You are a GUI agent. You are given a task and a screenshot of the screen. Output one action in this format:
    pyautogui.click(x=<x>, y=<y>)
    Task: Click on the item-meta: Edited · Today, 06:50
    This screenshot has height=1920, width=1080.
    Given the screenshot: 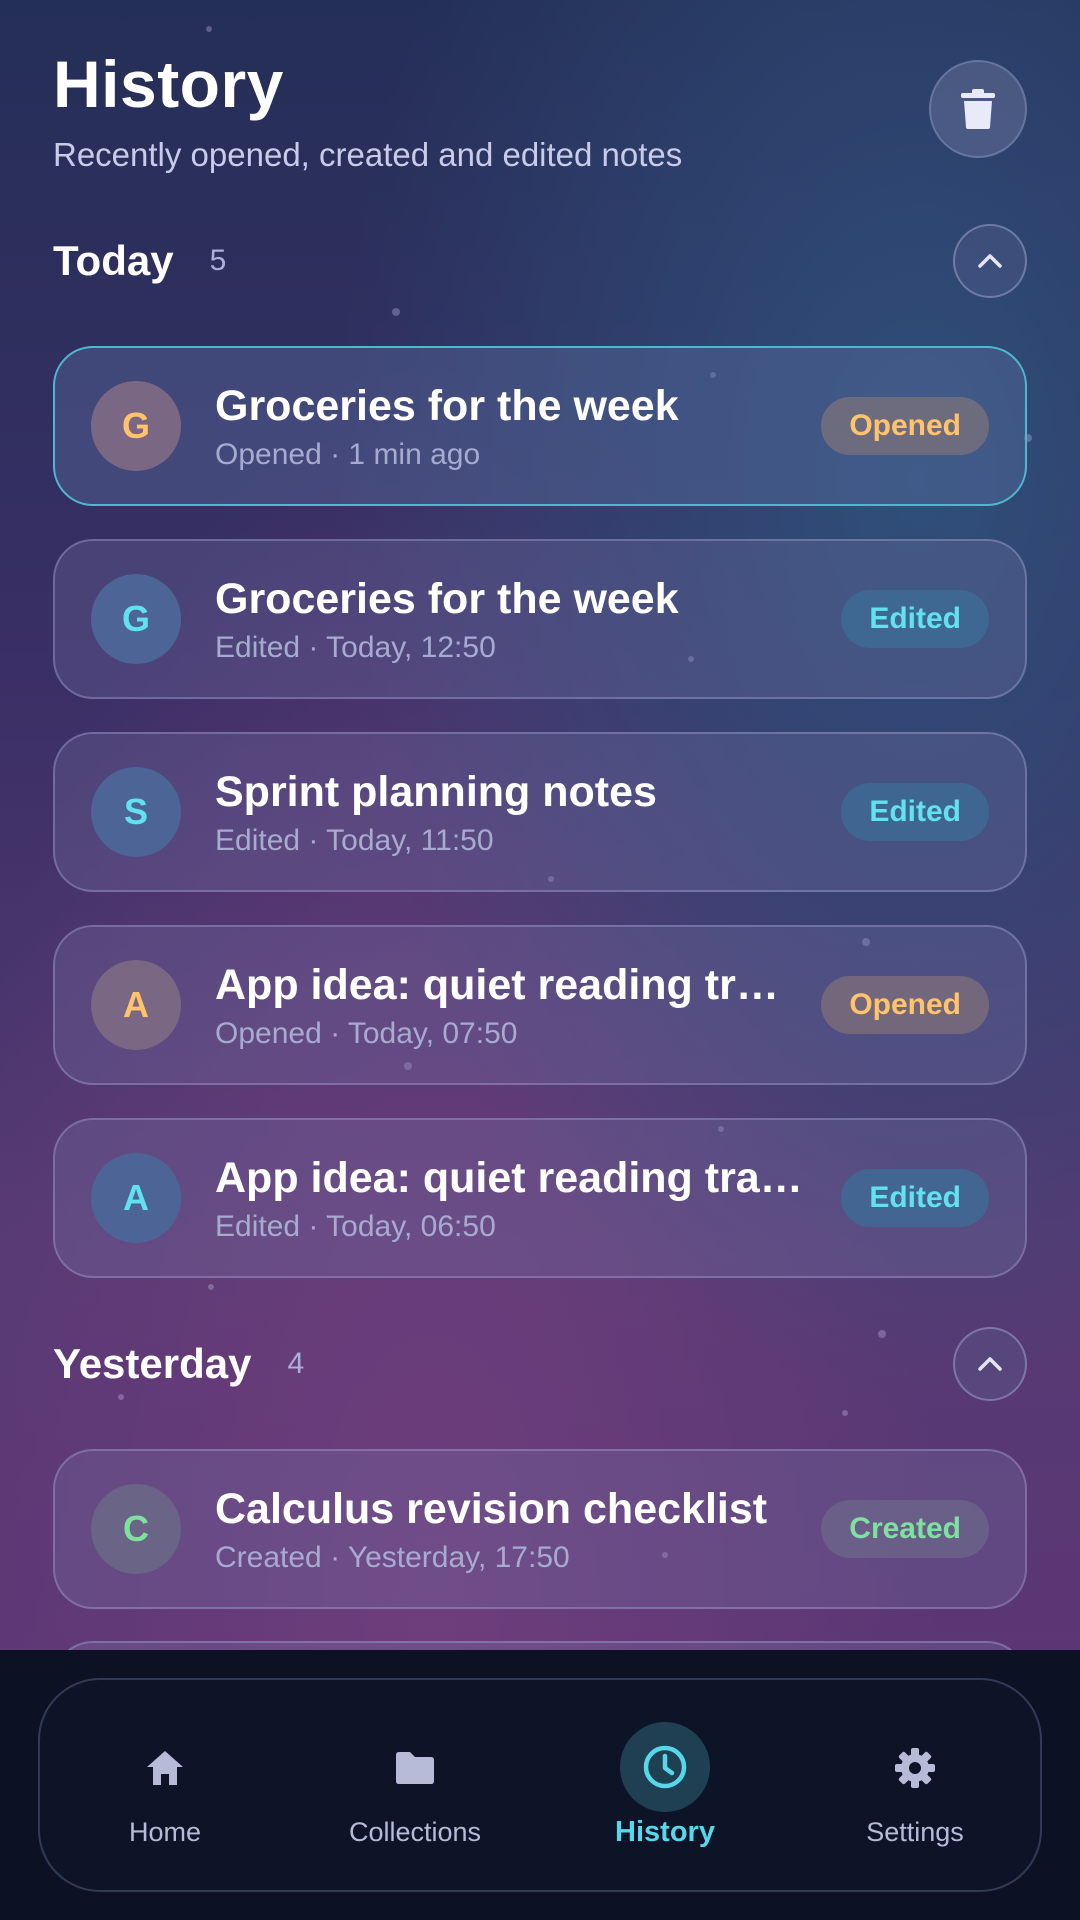 What is the action you would take?
    pyautogui.click(x=355, y=1226)
    